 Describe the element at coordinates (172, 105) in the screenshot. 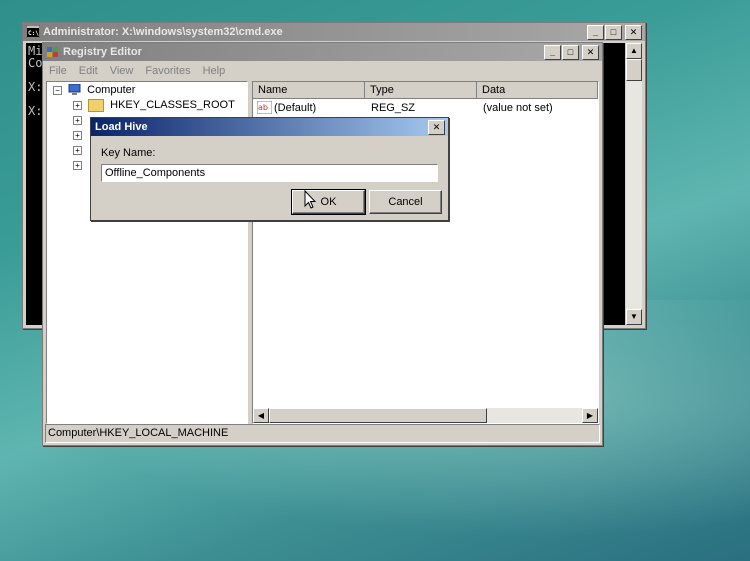

I see `tree-item-label: HKEY_CLASSES_ROOT` at that location.